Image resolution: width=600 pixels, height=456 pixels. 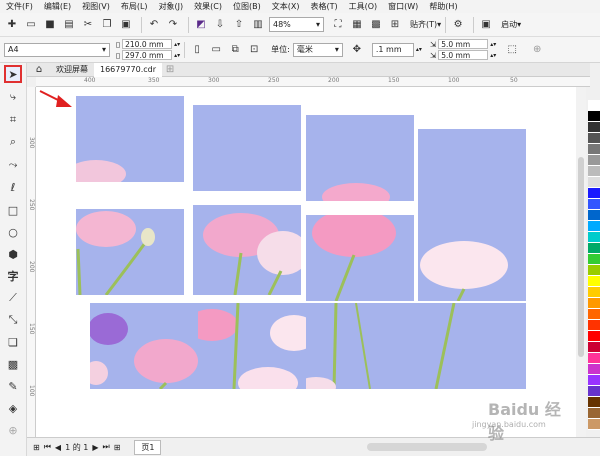 What do you see at coordinates (13, 342) in the screenshot?
I see `shadow-tool-icon: ❏` at bounding box center [13, 342].